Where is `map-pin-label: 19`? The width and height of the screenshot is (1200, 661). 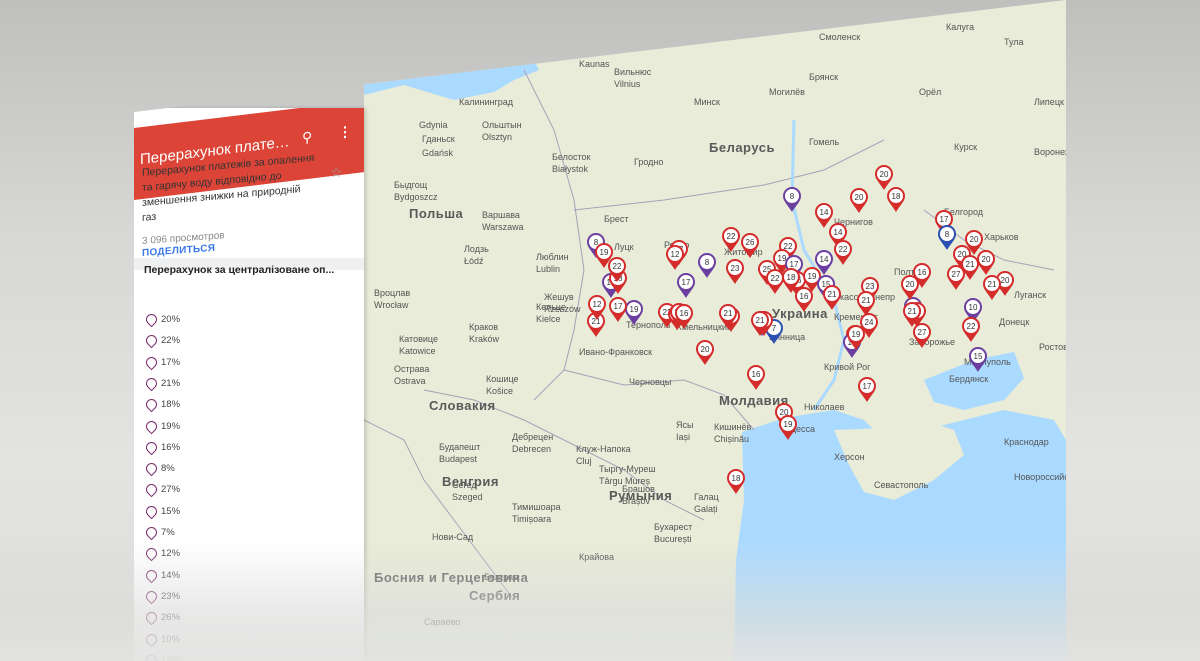
map-pin-label: 19 is located at coordinates (604, 252).